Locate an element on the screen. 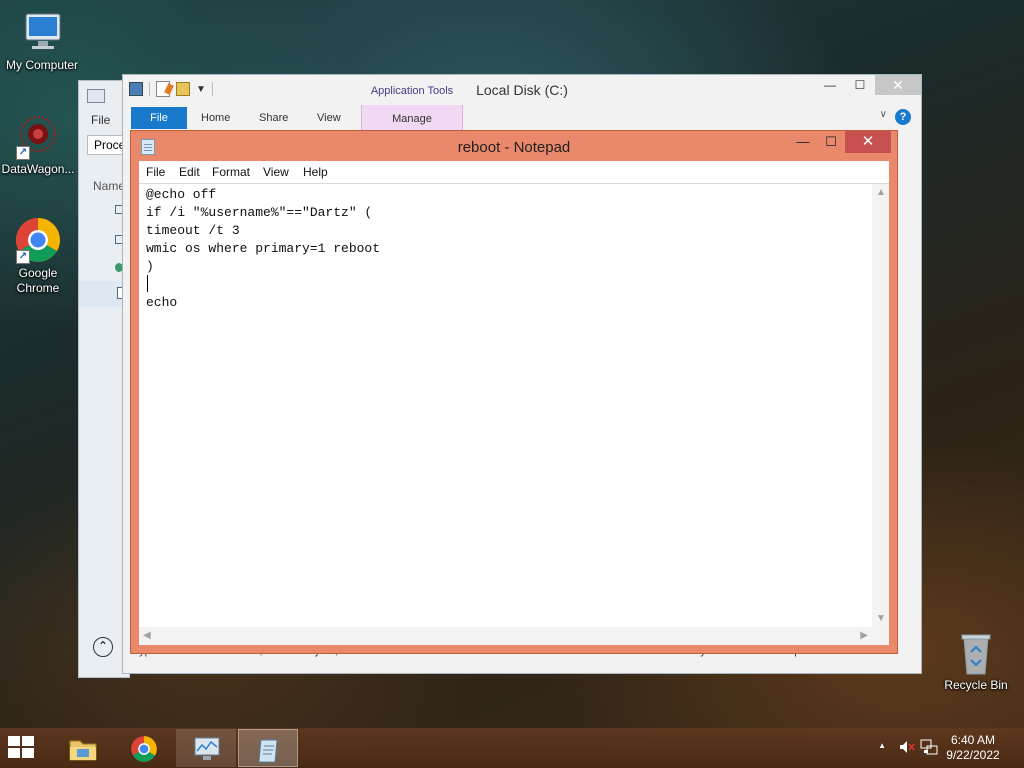 The image size is (1024, 768). speaker-muted-icon is located at coordinates (907, 748).